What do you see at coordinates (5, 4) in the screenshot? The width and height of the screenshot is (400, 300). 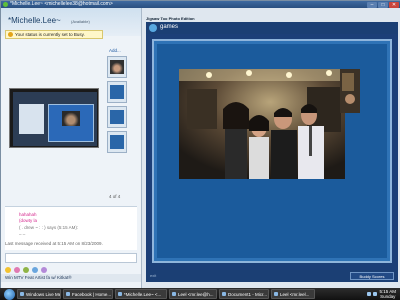 I see `messenger-icon` at bounding box center [5, 4].